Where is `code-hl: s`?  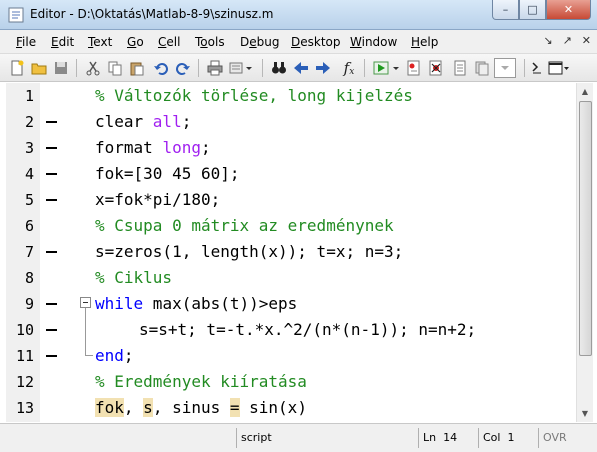 code-hl: s is located at coordinates (148, 407).